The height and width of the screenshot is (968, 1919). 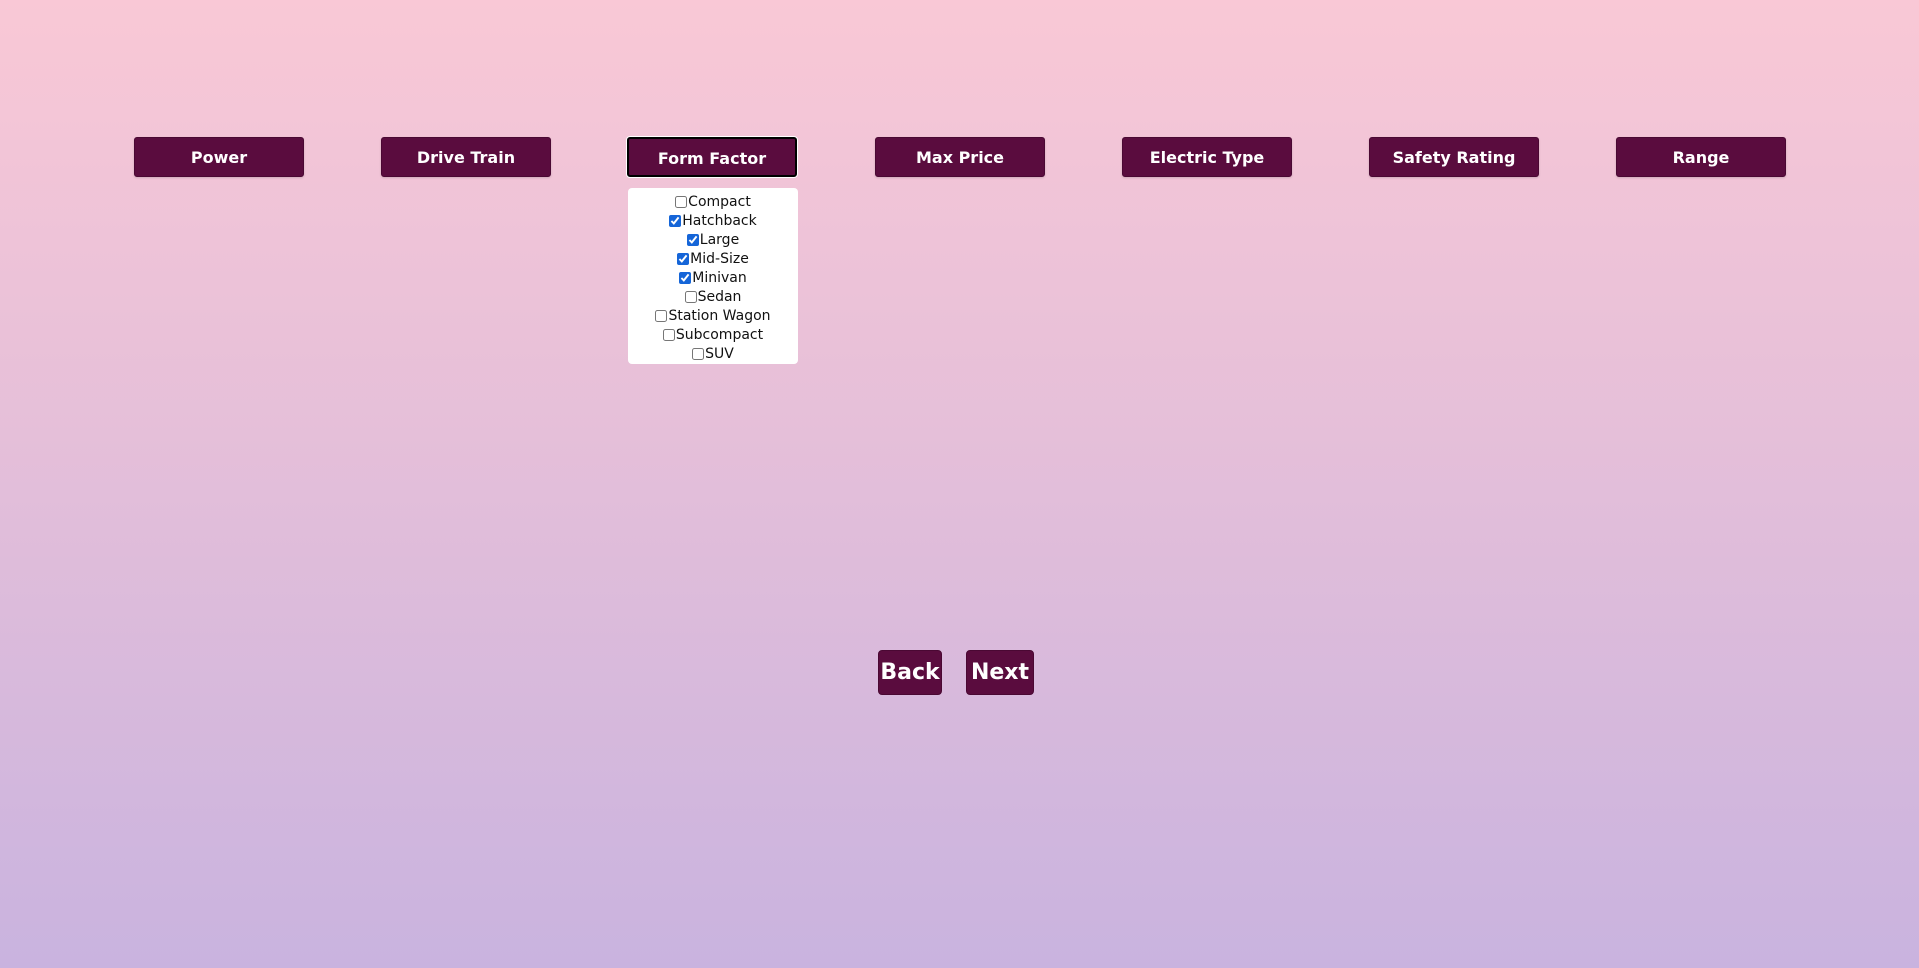 I want to click on compact-checkbox, so click(x=681, y=201).